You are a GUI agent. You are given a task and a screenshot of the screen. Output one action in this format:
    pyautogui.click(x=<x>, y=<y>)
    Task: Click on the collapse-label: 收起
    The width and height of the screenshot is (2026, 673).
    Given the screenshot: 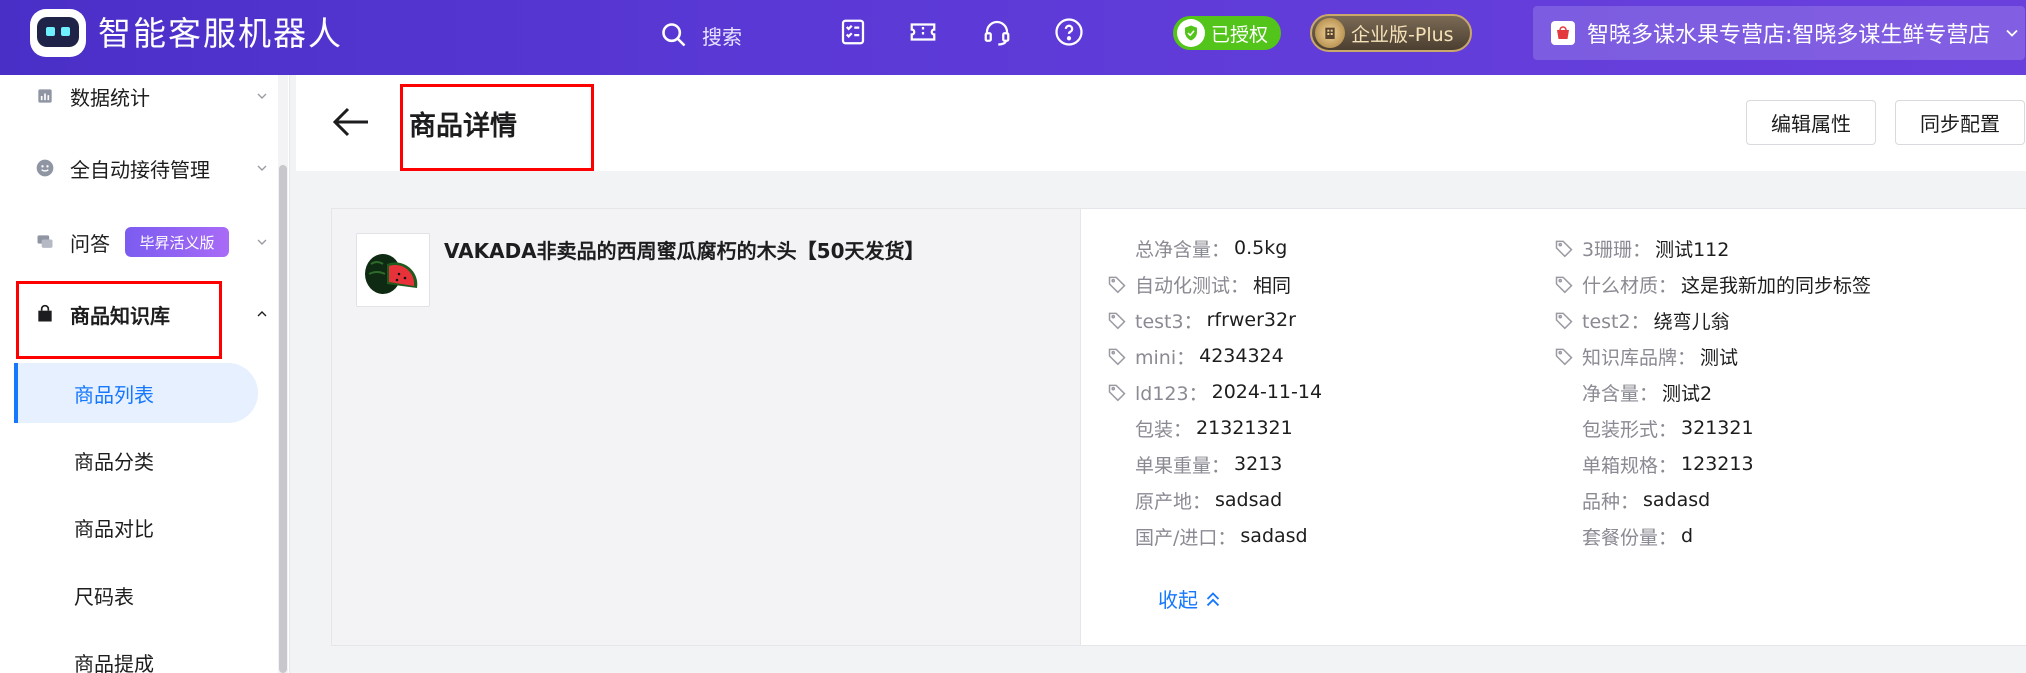 What is the action you would take?
    pyautogui.click(x=1178, y=600)
    